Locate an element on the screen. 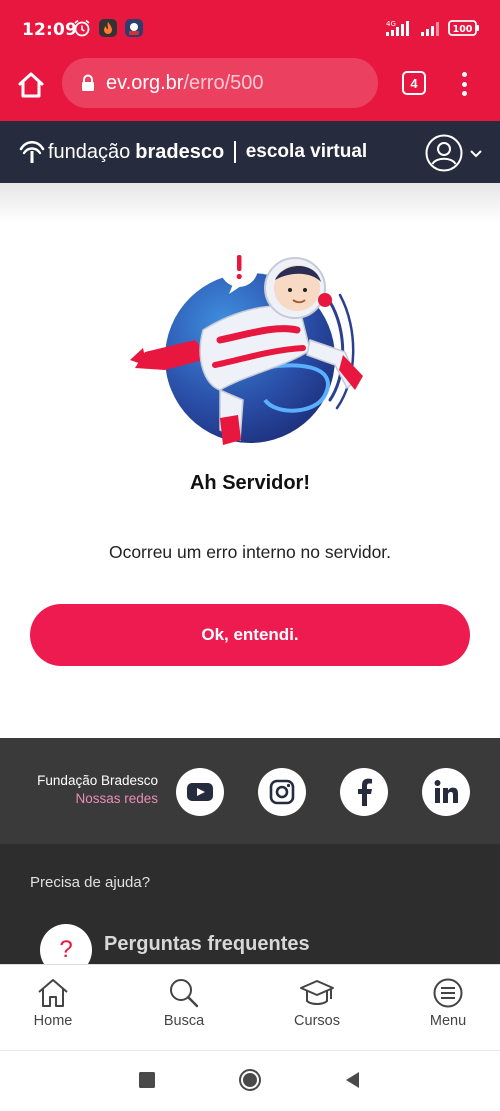 The width and height of the screenshot is (500, 1111). help-label: Precisa de ajuda? is located at coordinates (90, 882).